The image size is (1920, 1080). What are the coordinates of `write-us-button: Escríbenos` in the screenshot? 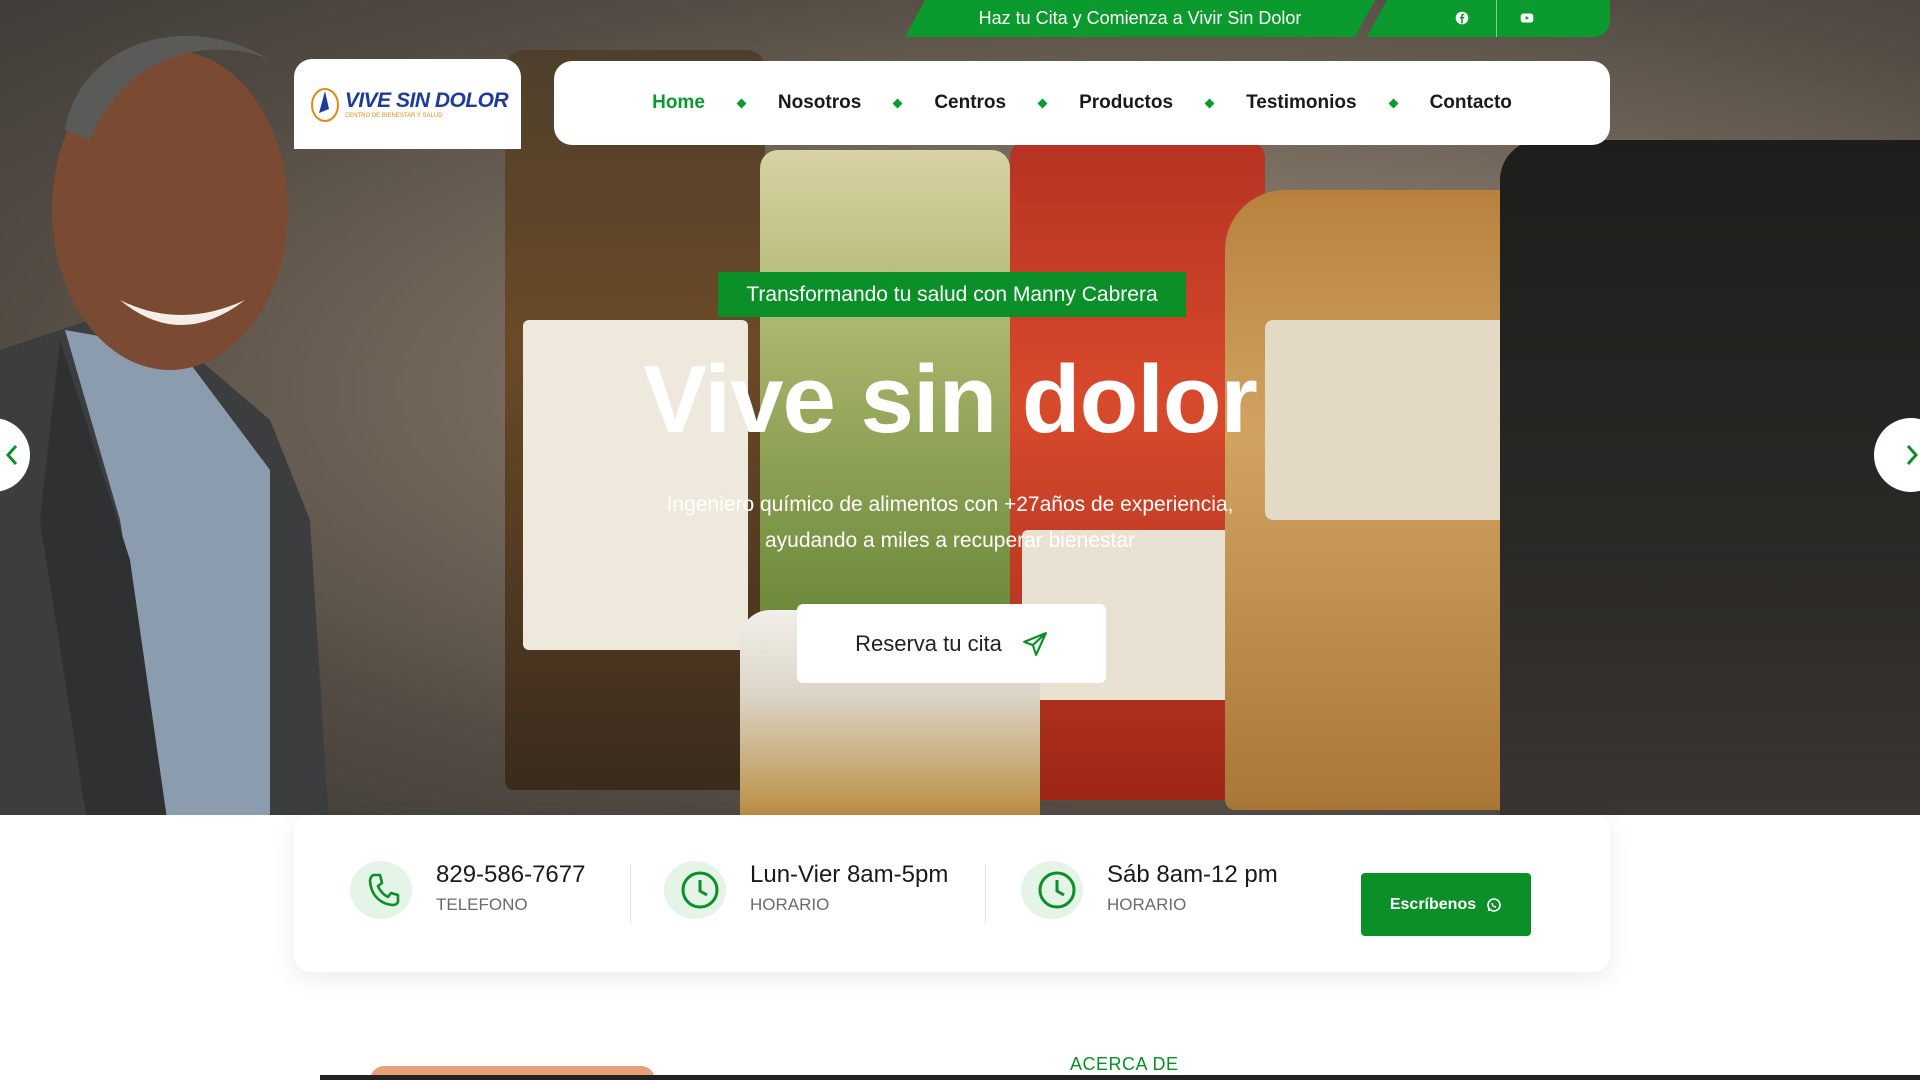 It's located at (1446, 904).